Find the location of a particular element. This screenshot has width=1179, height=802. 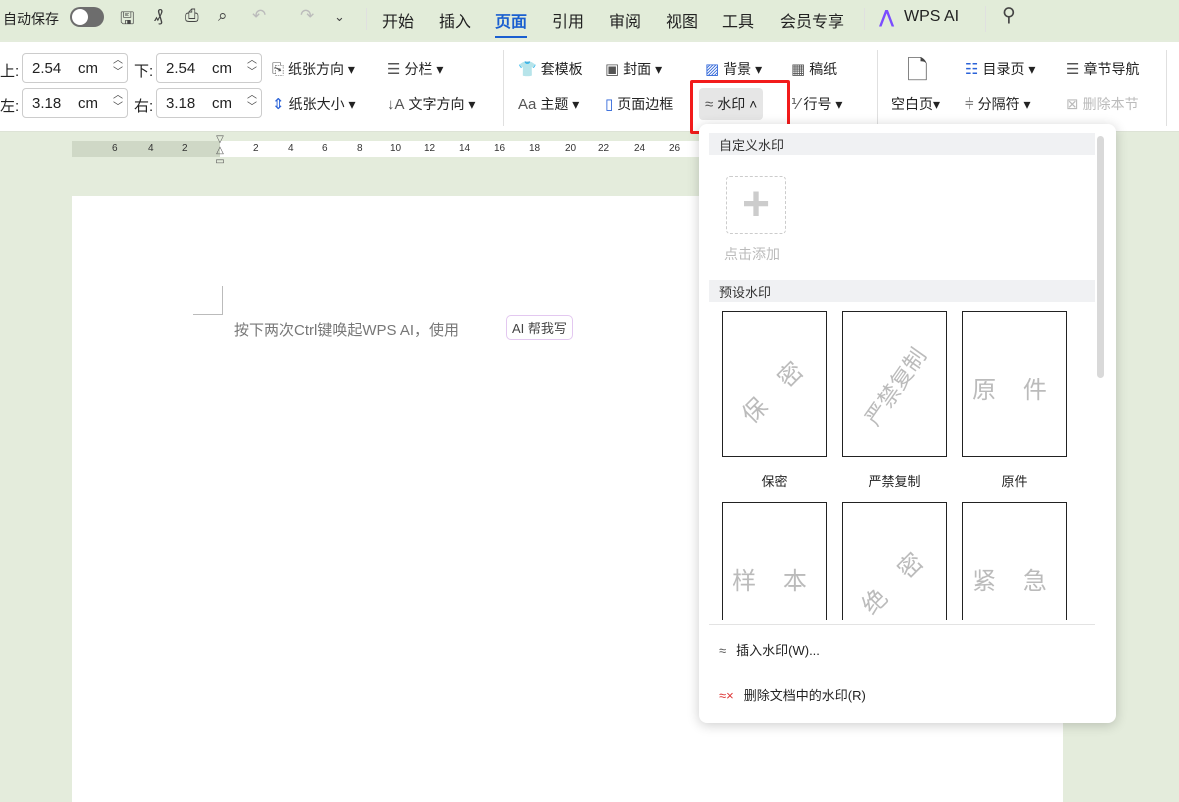

more-chevron-icon: ⌄ is located at coordinates (339, 17).